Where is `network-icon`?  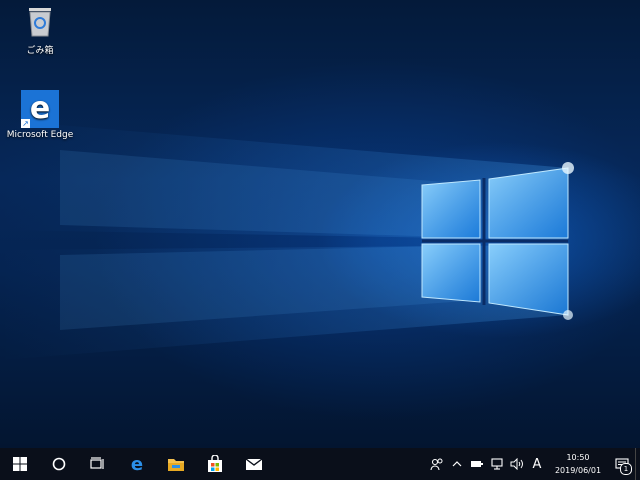
network-icon is located at coordinates (497, 464).